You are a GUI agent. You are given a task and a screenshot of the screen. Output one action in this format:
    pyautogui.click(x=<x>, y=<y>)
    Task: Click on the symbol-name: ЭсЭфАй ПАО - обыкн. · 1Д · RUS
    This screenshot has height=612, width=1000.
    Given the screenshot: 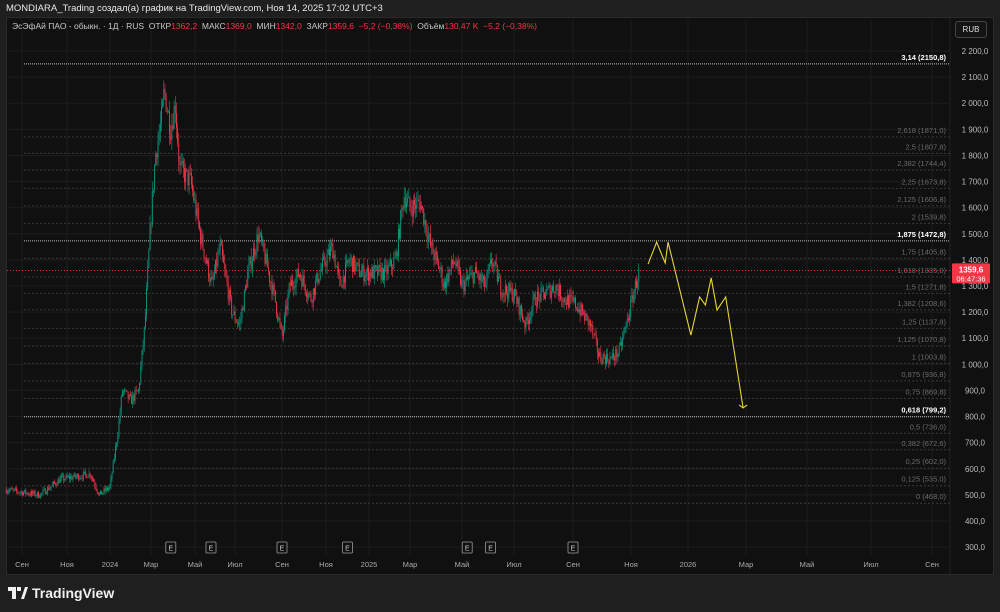 What is the action you would take?
    pyautogui.click(x=78, y=26)
    